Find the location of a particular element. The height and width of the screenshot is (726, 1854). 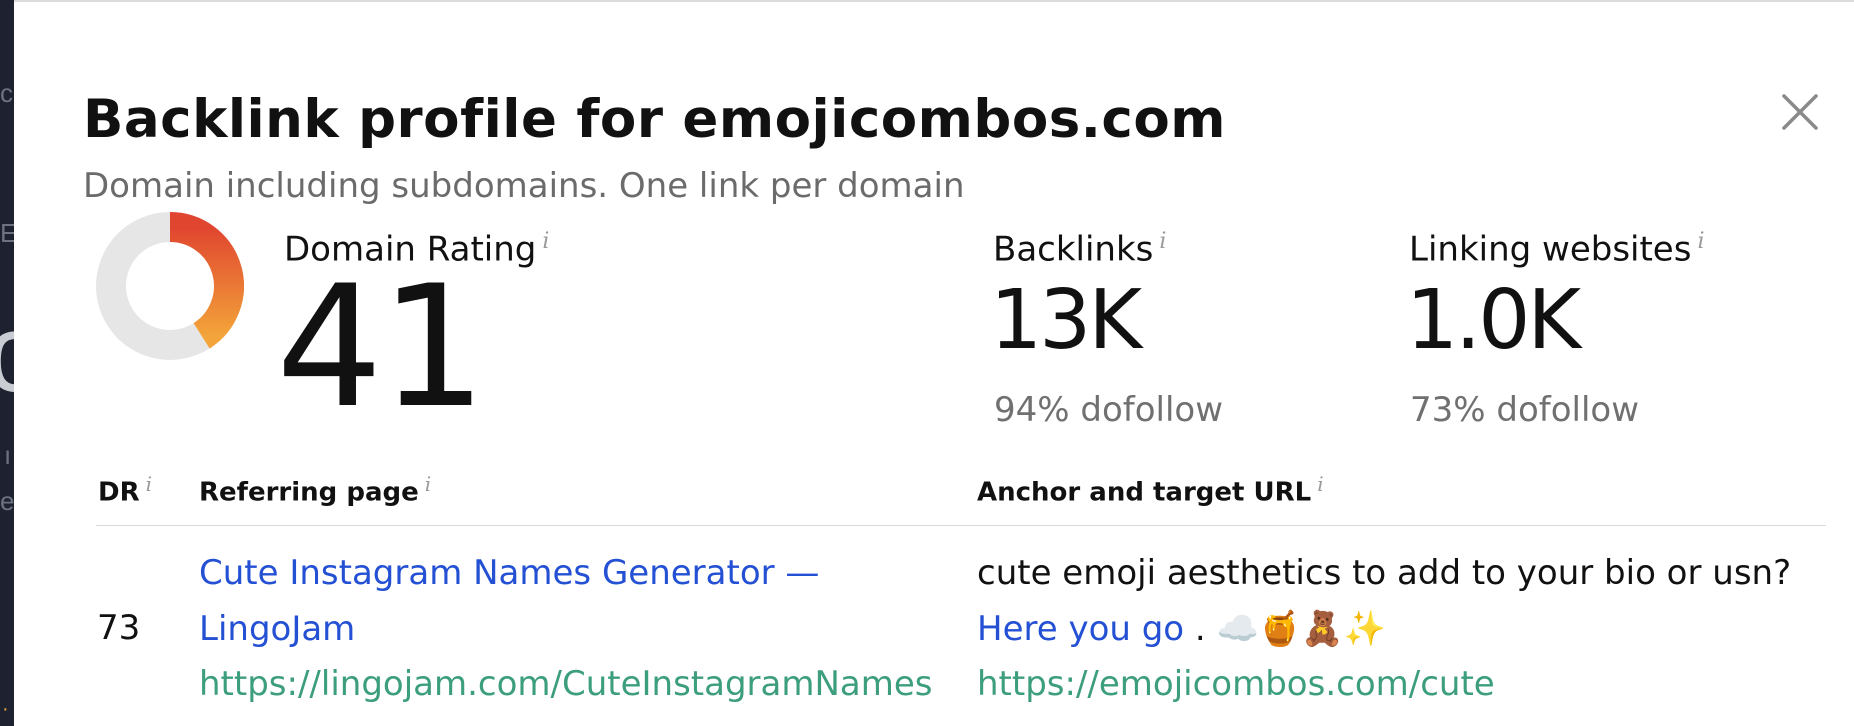

linking-websites-value: 1.0K is located at coordinates (1493, 320).